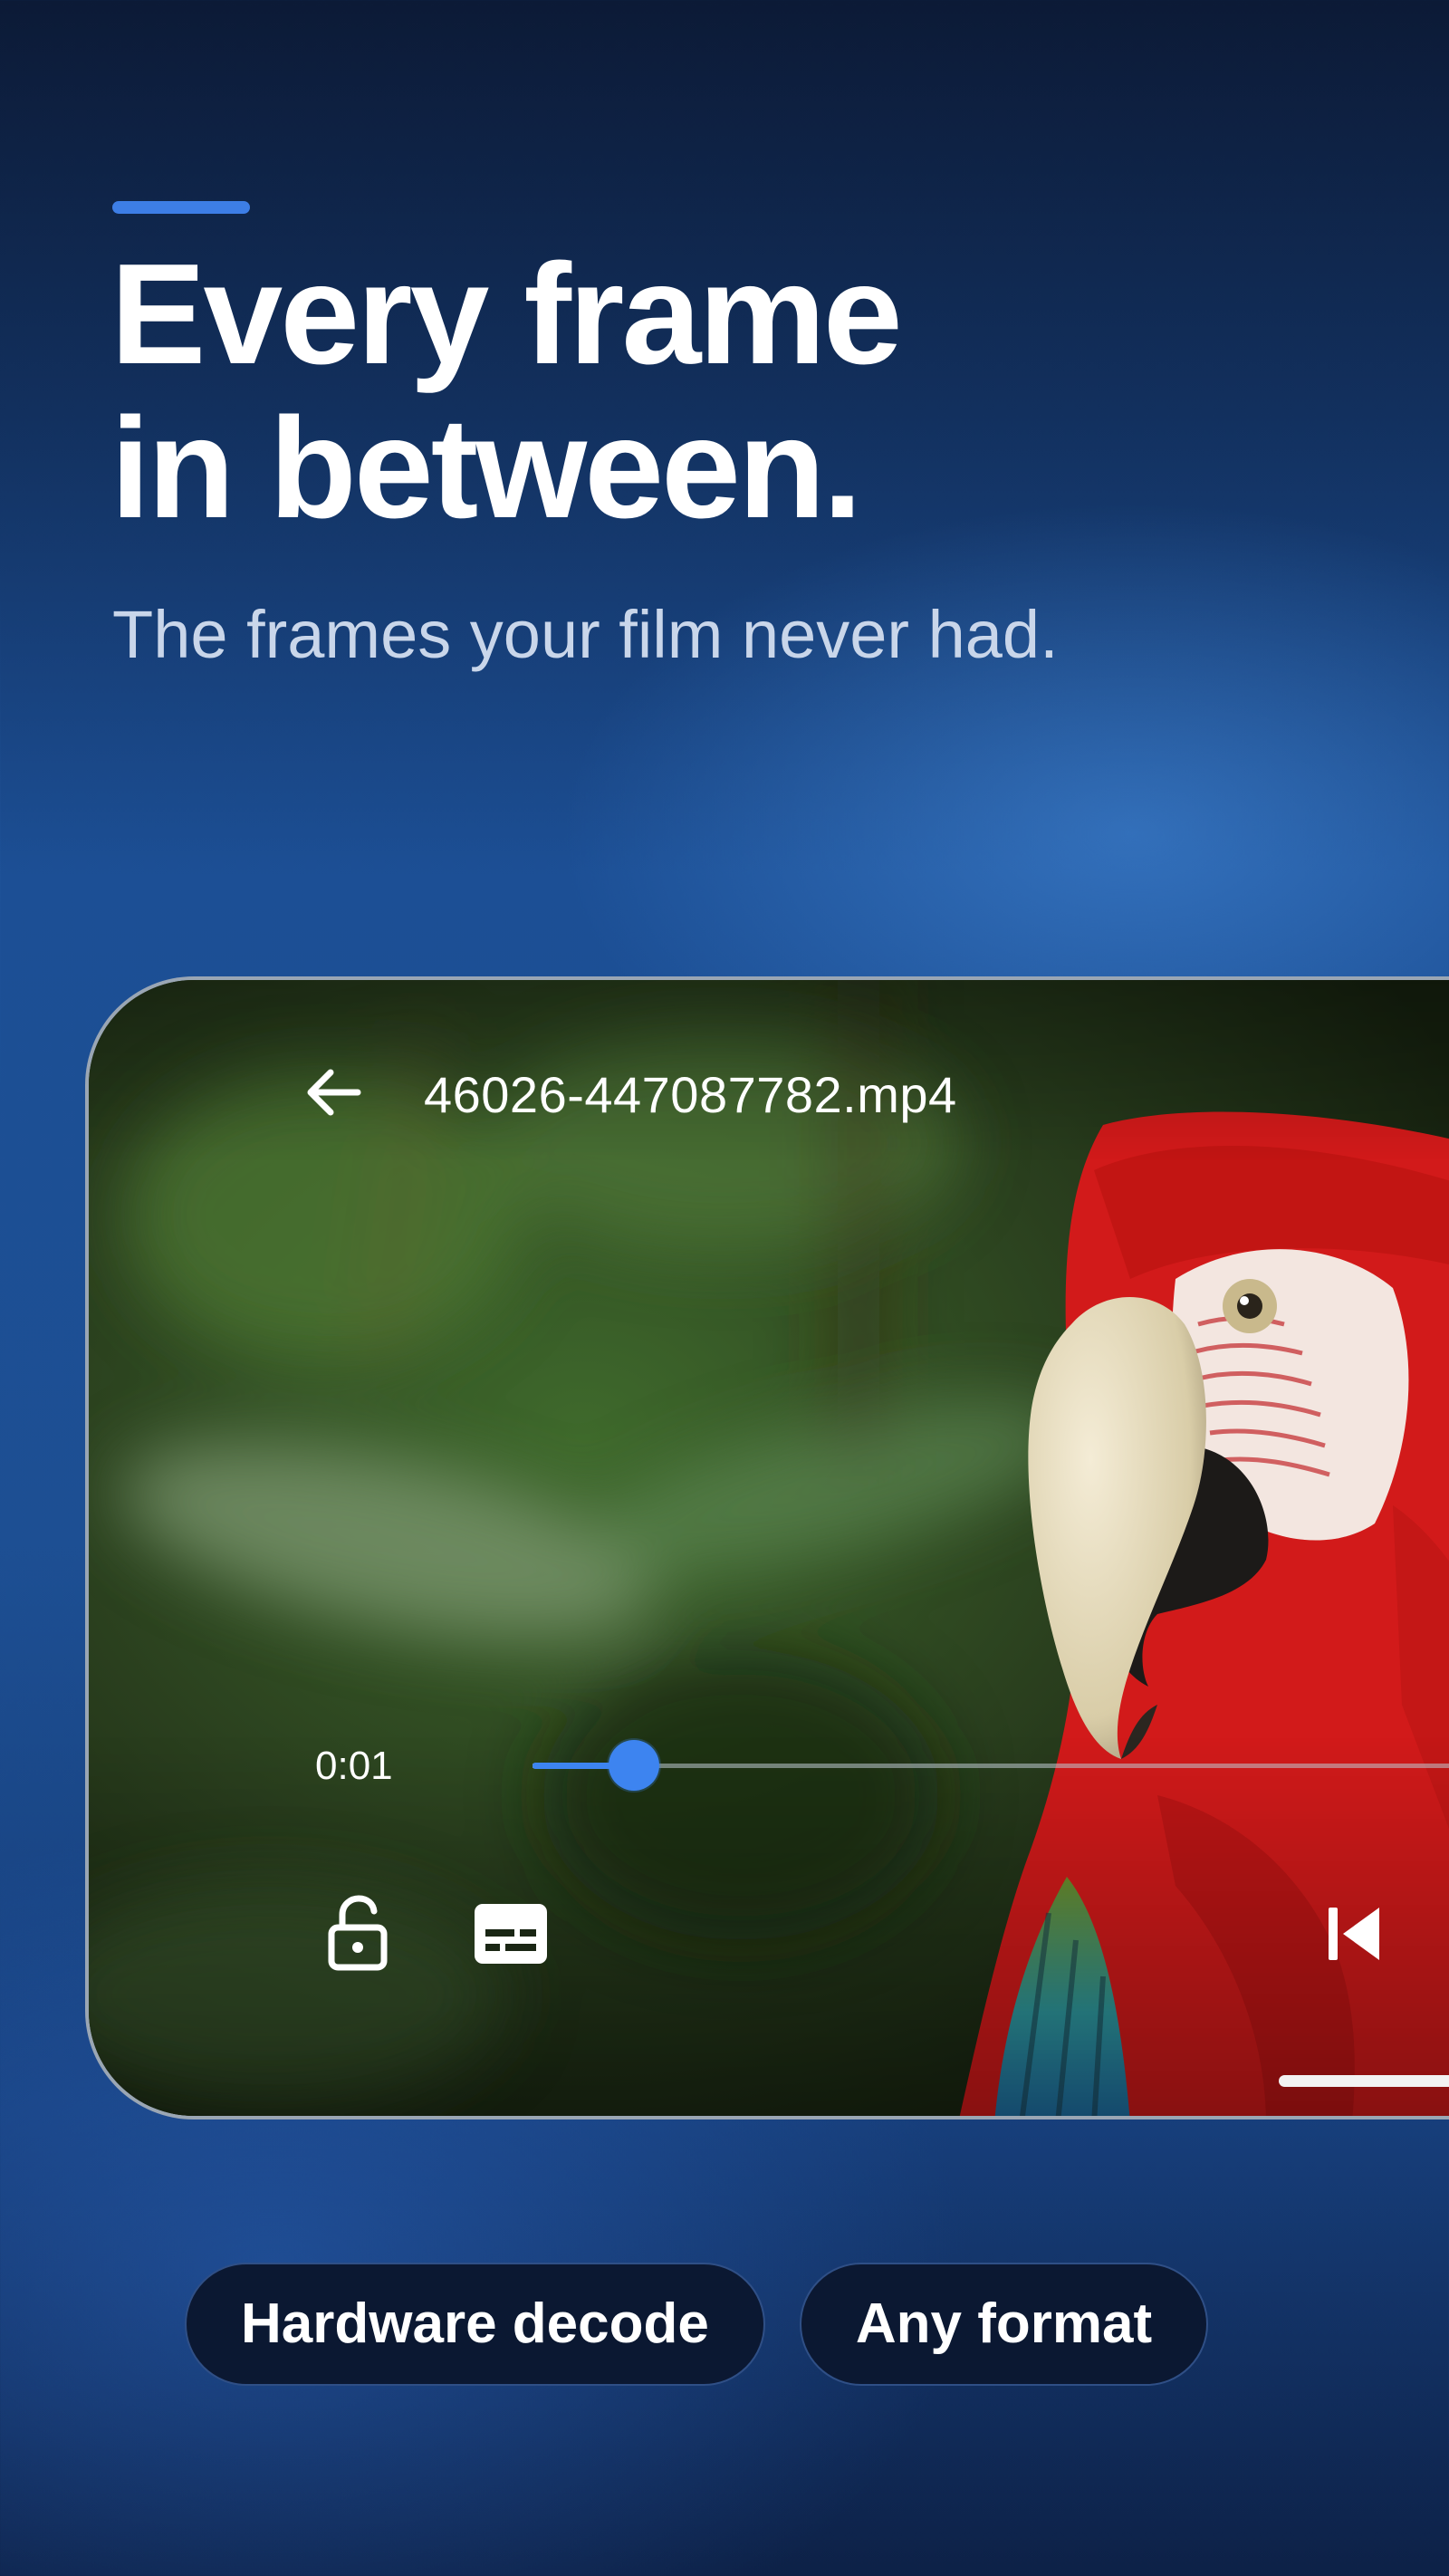 This screenshot has height=2576, width=1449. I want to click on subtitles-button, so click(511, 1935).